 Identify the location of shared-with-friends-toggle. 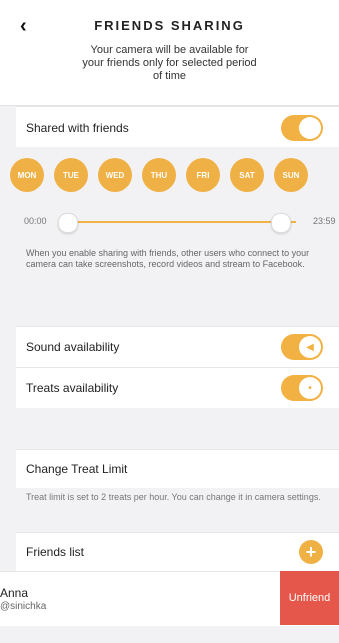
(302, 127).